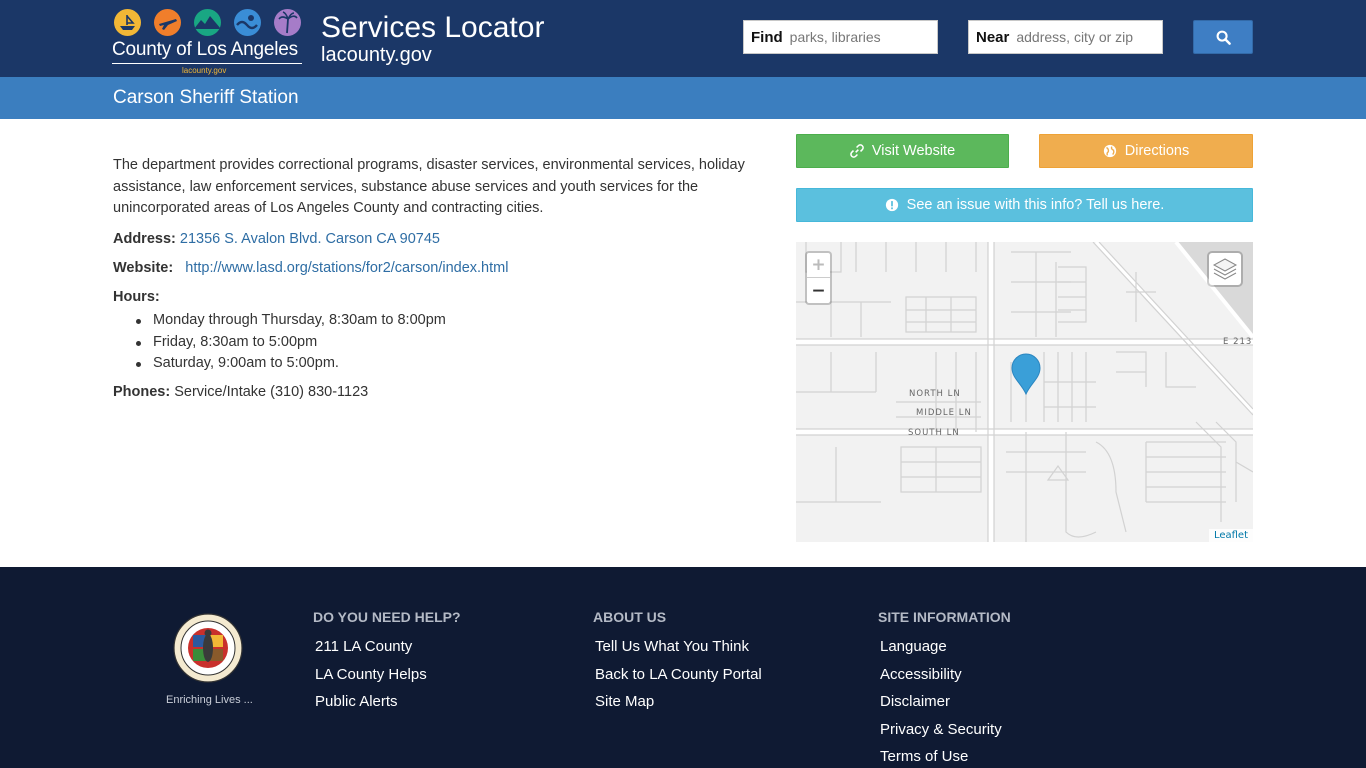 Image resolution: width=1366 pixels, height=768 pixels. Describe the element at coordinates (387, 617) in the screenshot. I see `help-heading: DO YOU NEED HELP?` at that location.